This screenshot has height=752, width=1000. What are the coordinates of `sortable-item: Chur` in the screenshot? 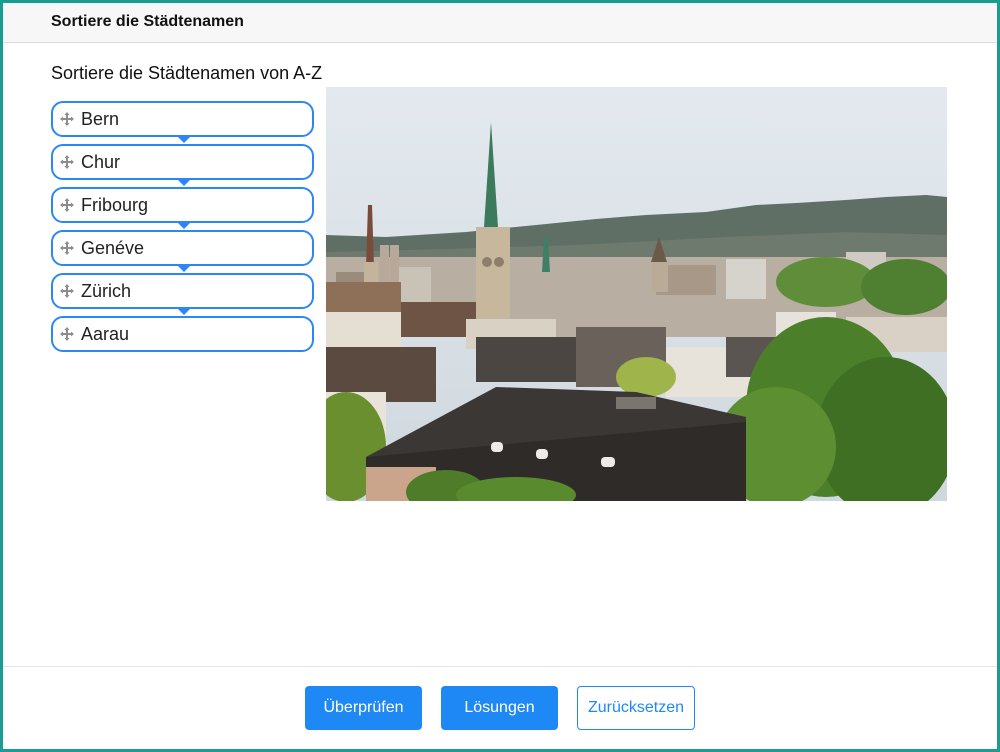 It's located at (182, 165).